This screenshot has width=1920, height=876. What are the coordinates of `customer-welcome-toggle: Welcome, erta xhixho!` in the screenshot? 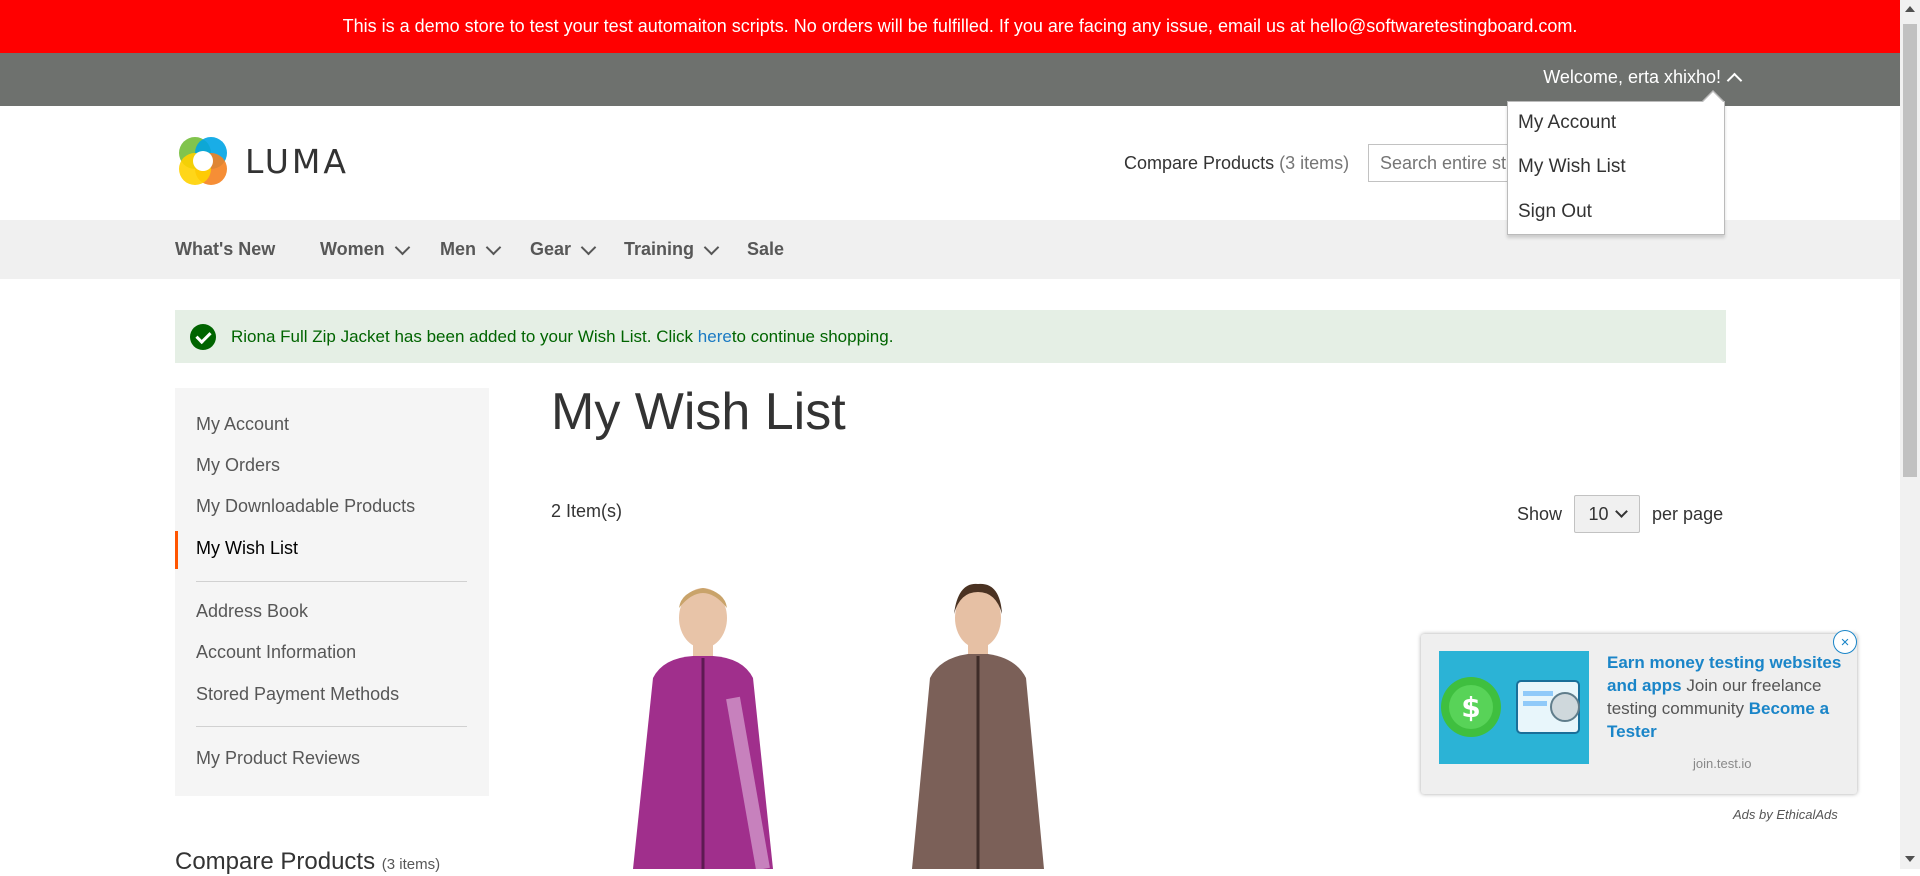 It's located at (1643, 78).